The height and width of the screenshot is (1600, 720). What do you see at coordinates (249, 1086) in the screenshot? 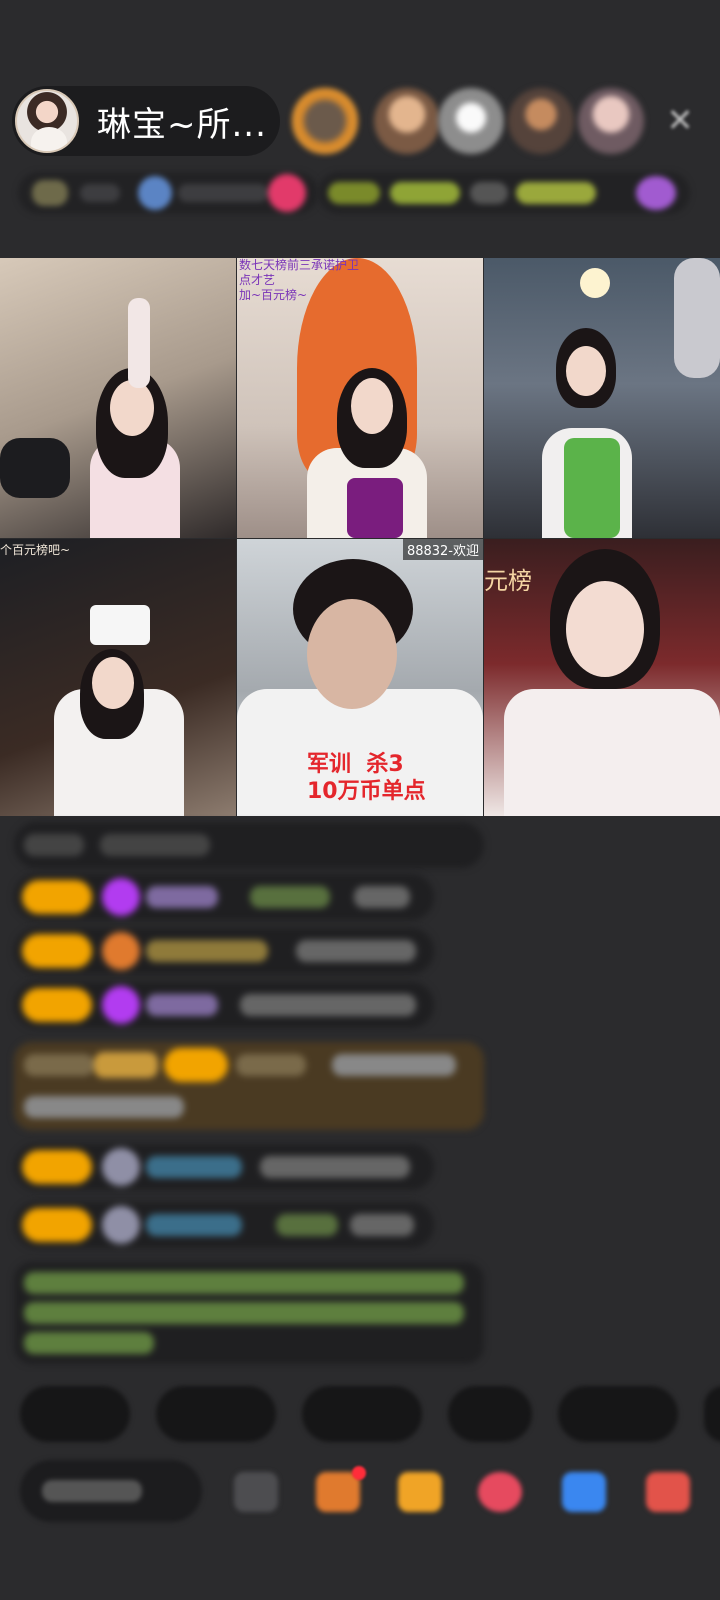
I see `chat-message-highlight` at bounding box center [249, 1086].